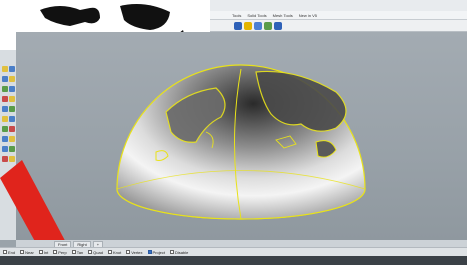  I want to click on zoom-icon, so click(258, 25).